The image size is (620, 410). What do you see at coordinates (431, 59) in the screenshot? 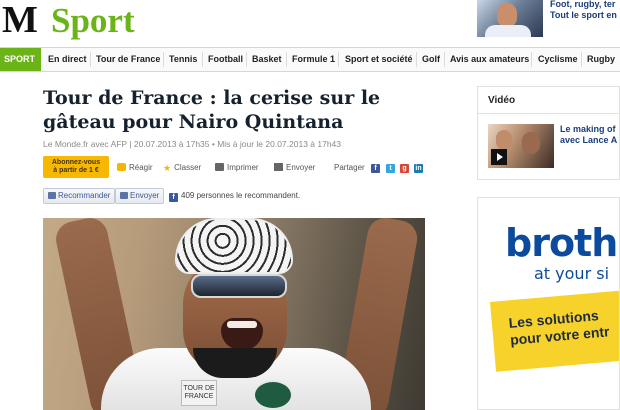
I see `nav-item-golf: Golf` at bounding box center [431, 59].